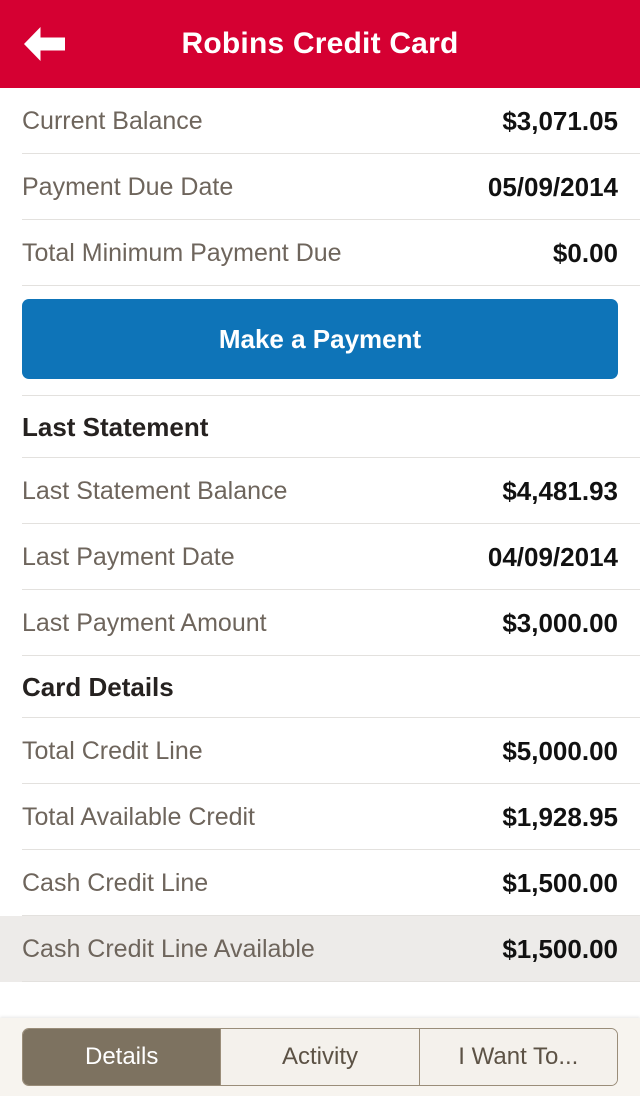 Image resolution: width=640 pixels, height=1096 pixels. Describe the element at coordinates (144, 622) in the screenshot. I see `row-label: Last Payment Amount` at that location.